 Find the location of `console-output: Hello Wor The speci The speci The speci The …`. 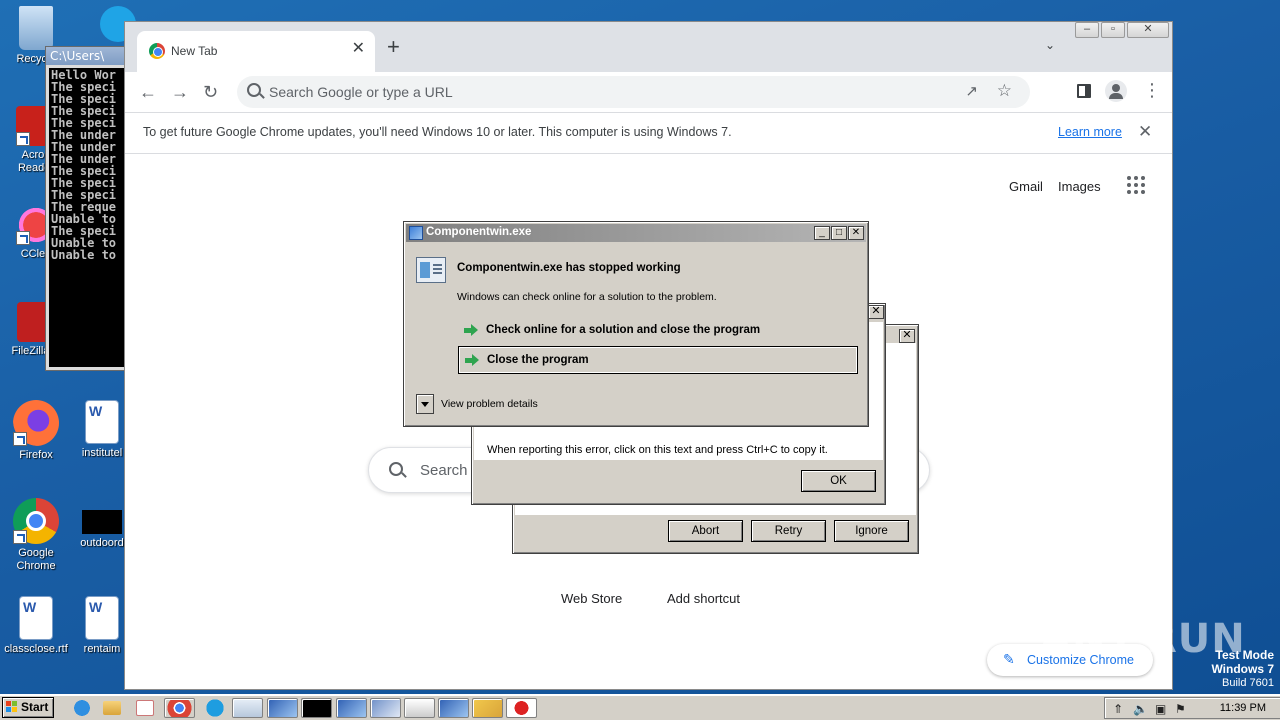

console-output: Hello Wor The speci The speci The speci The … is located at coordinates (87, 217).